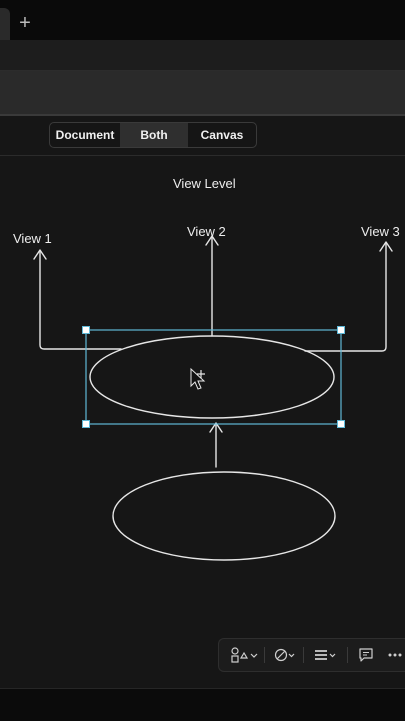 This screenshot has width=405, height=721. Describe the element at coordinates (85, 135) in the screenshot. I see `view-mode-document: Document` at that location.